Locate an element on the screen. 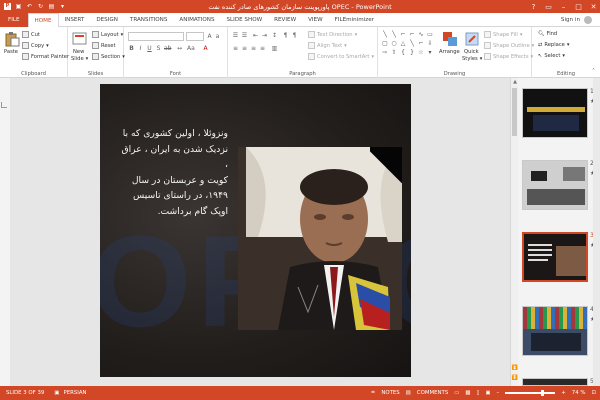 Image resolution: width=600 pixels, height=400 pixels. columns-icon: ▥ is located at coordinates (274, 48).